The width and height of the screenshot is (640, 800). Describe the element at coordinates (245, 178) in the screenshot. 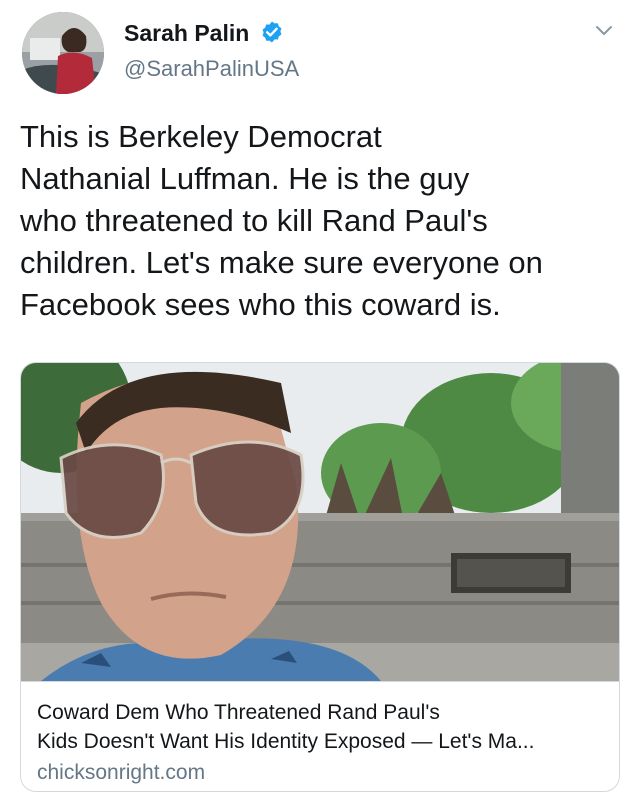

I see `tweet-text-line: Nathanial Luffman. He is the guy` at that location.